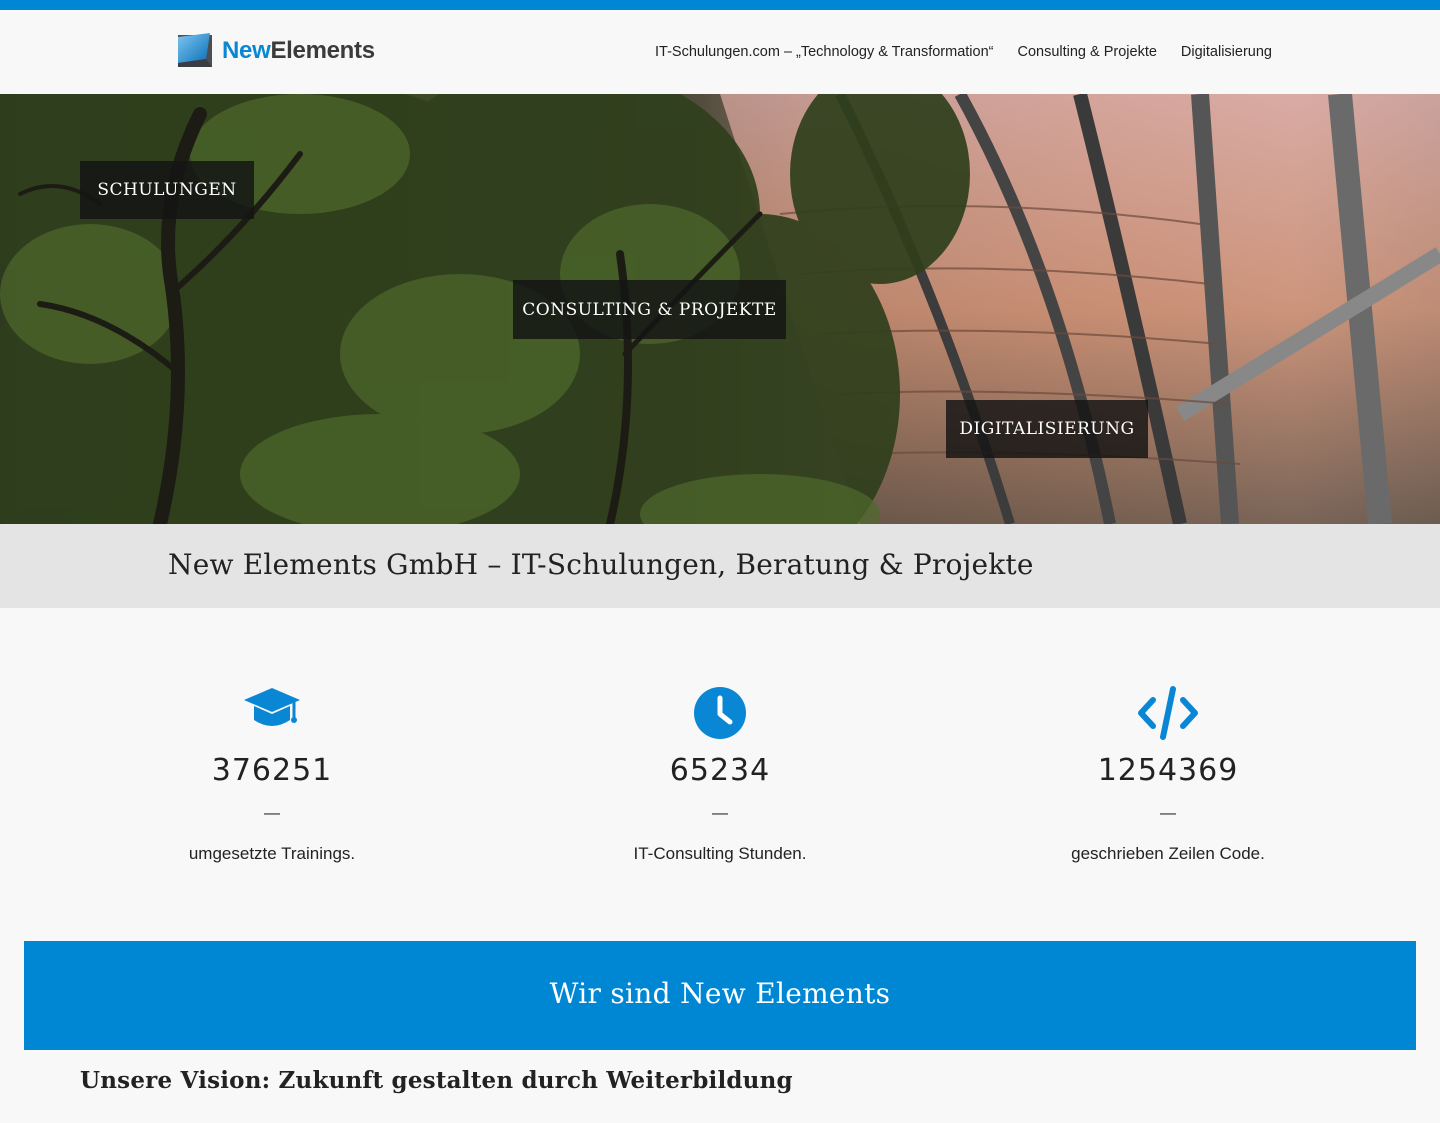 The width and height of the screenshot is (1440, 1123). I want to click on logo-text-new: New, so click(246, 50).